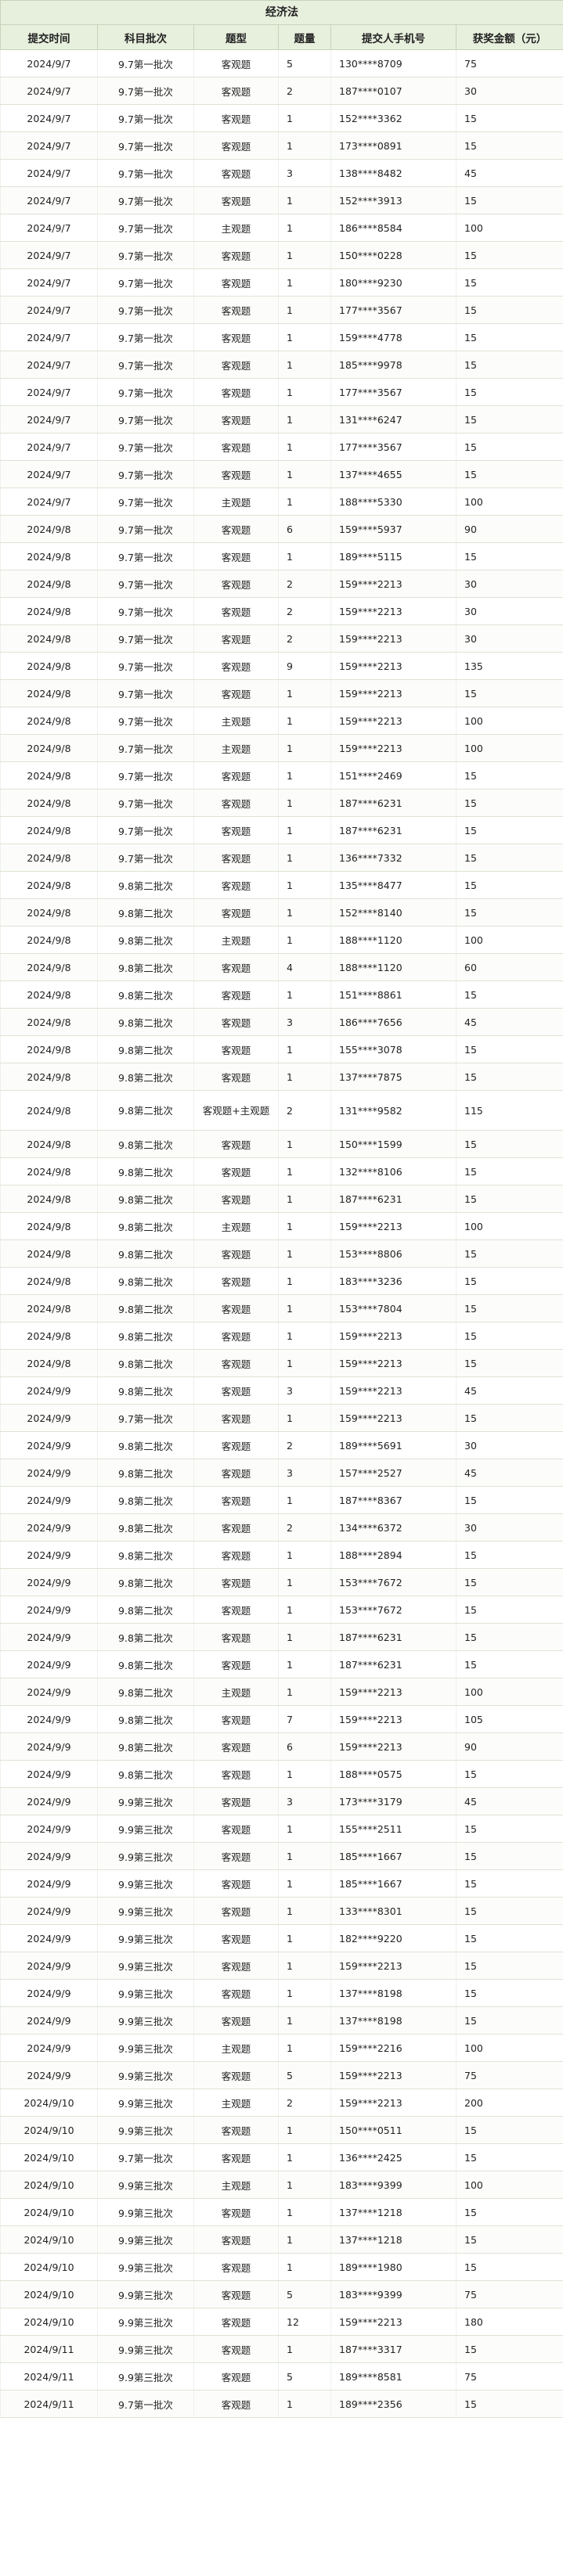  Describe the element at coordinates (281, 2157) in the screenshot. I see `table-row: 2024/9/10 9.7第一批次 客观题 1 136****2425 15` at that location.